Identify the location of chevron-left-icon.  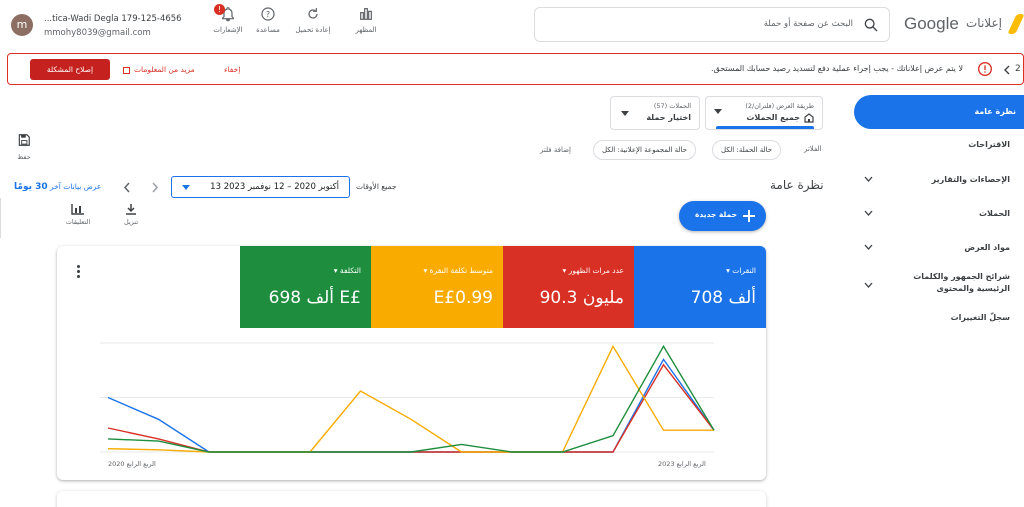
(1007, 70).